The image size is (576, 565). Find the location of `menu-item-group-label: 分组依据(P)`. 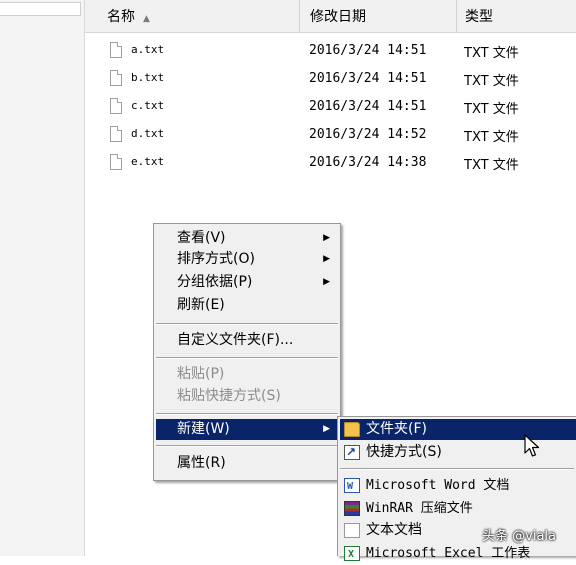

menu-item-group-label: 分组依据(P) is located at coordinates (215, 282).